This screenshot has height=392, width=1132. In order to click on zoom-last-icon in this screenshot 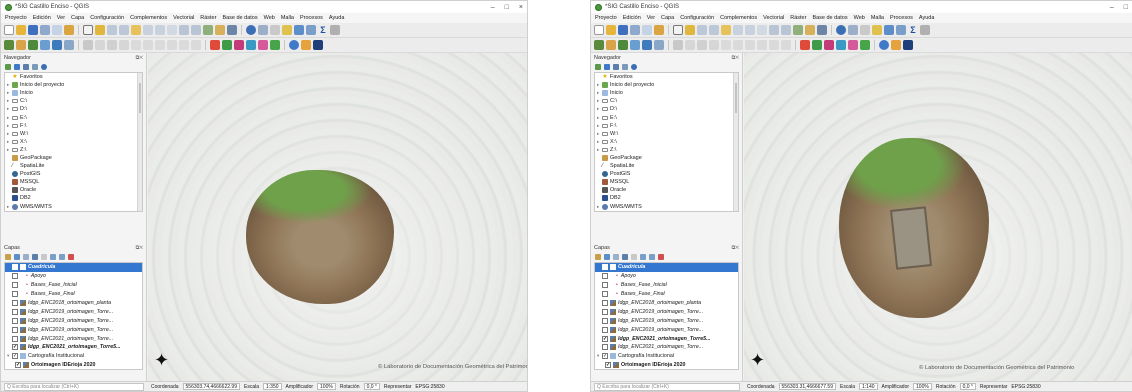, I will do `click(774, 30)`.